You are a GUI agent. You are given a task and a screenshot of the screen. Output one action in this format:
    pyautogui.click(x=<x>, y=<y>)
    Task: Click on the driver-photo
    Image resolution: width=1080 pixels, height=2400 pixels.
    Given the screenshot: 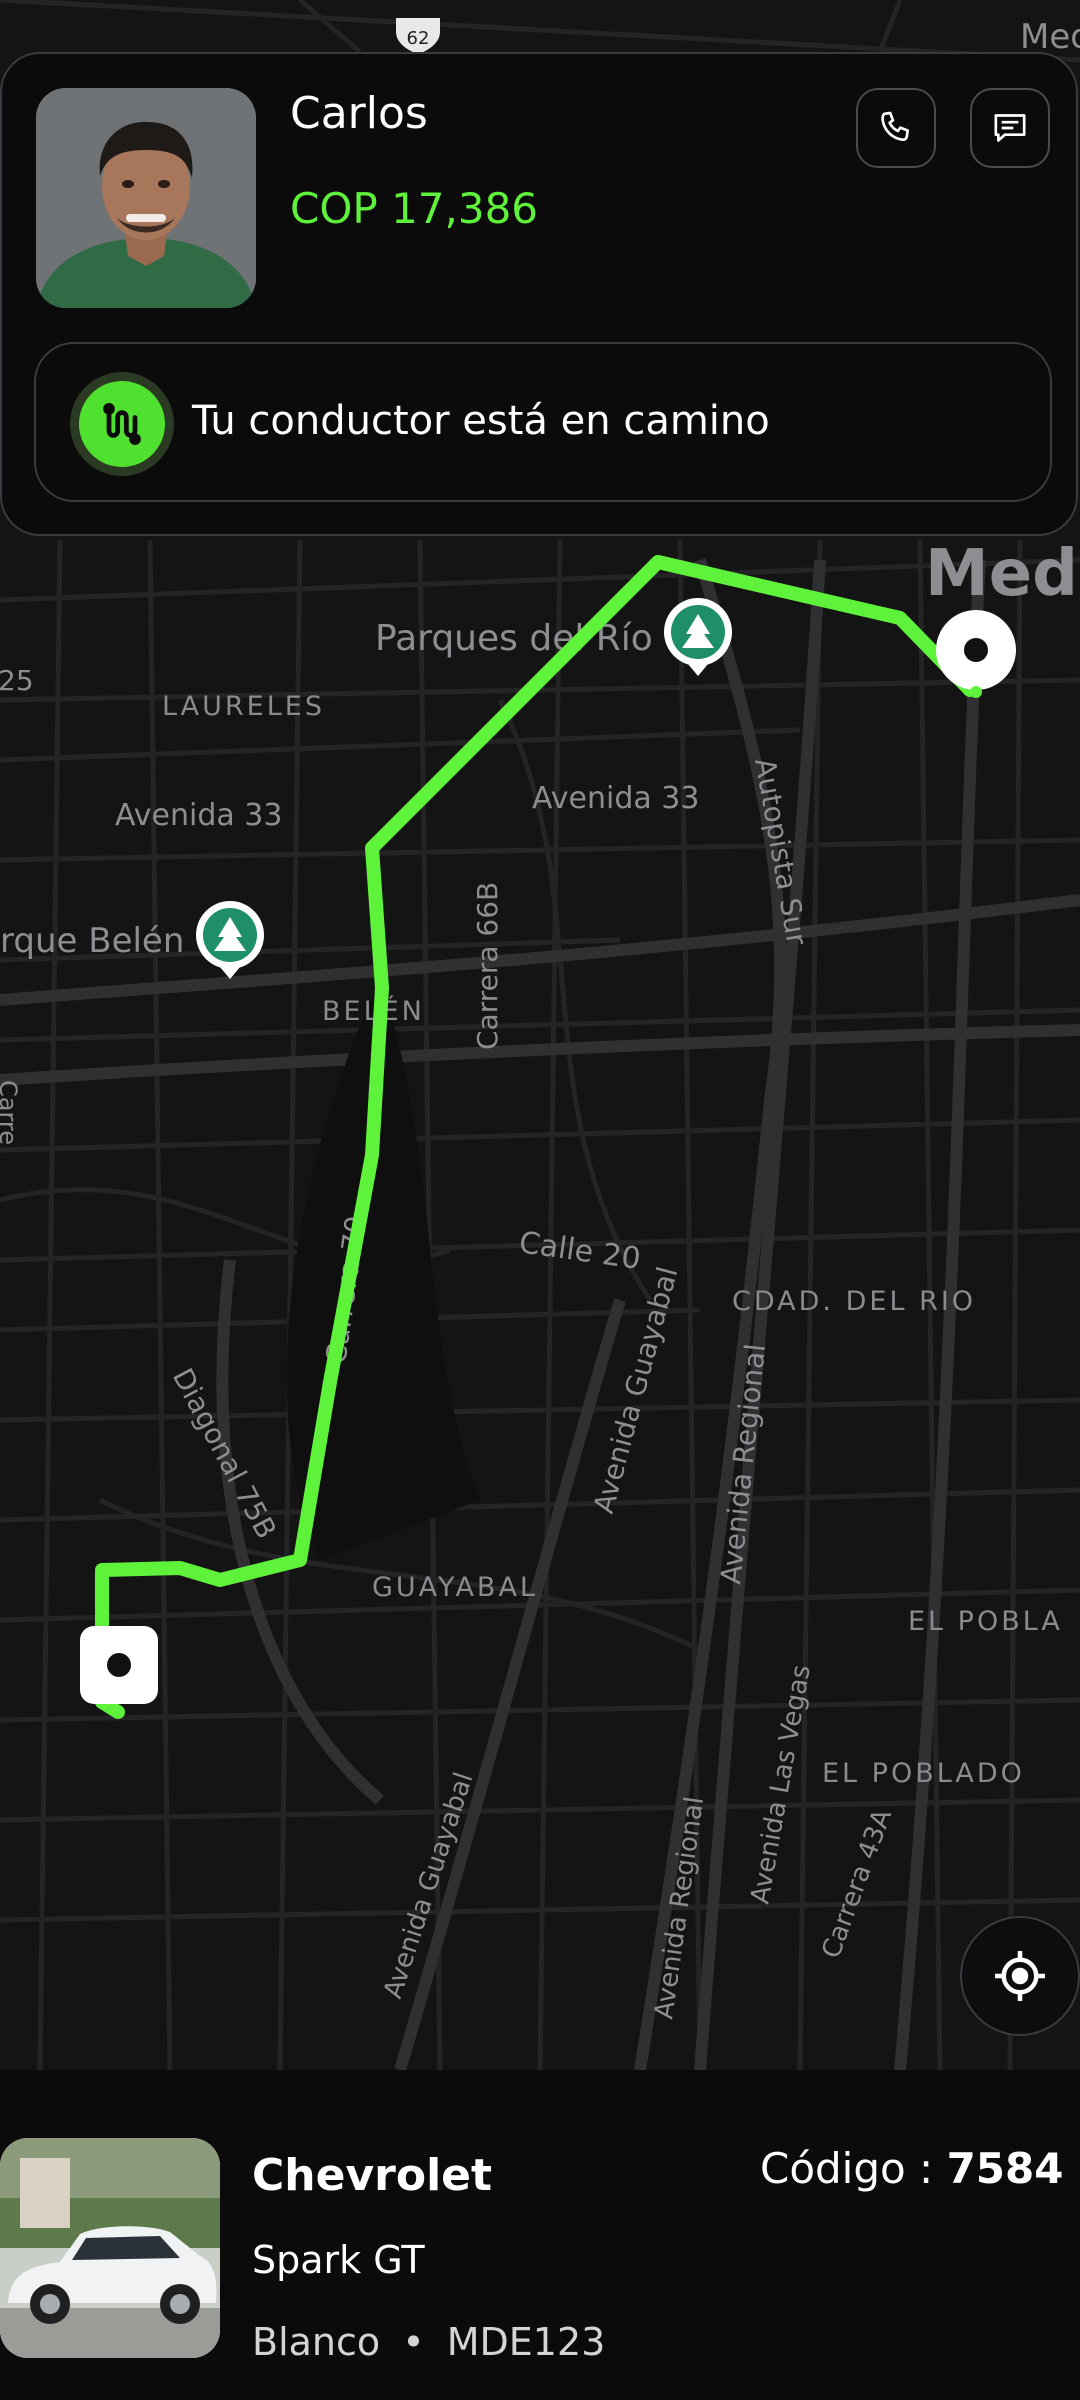 What is the action you would take?
    pyautogui.click(x=146, y=198)
    